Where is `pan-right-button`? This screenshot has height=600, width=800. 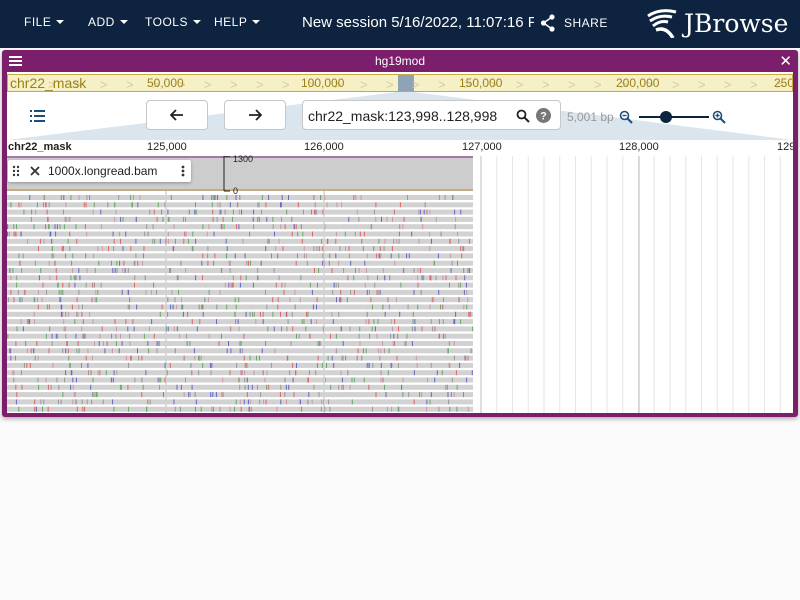 pan-right-button is located at coordinates (255, 115).